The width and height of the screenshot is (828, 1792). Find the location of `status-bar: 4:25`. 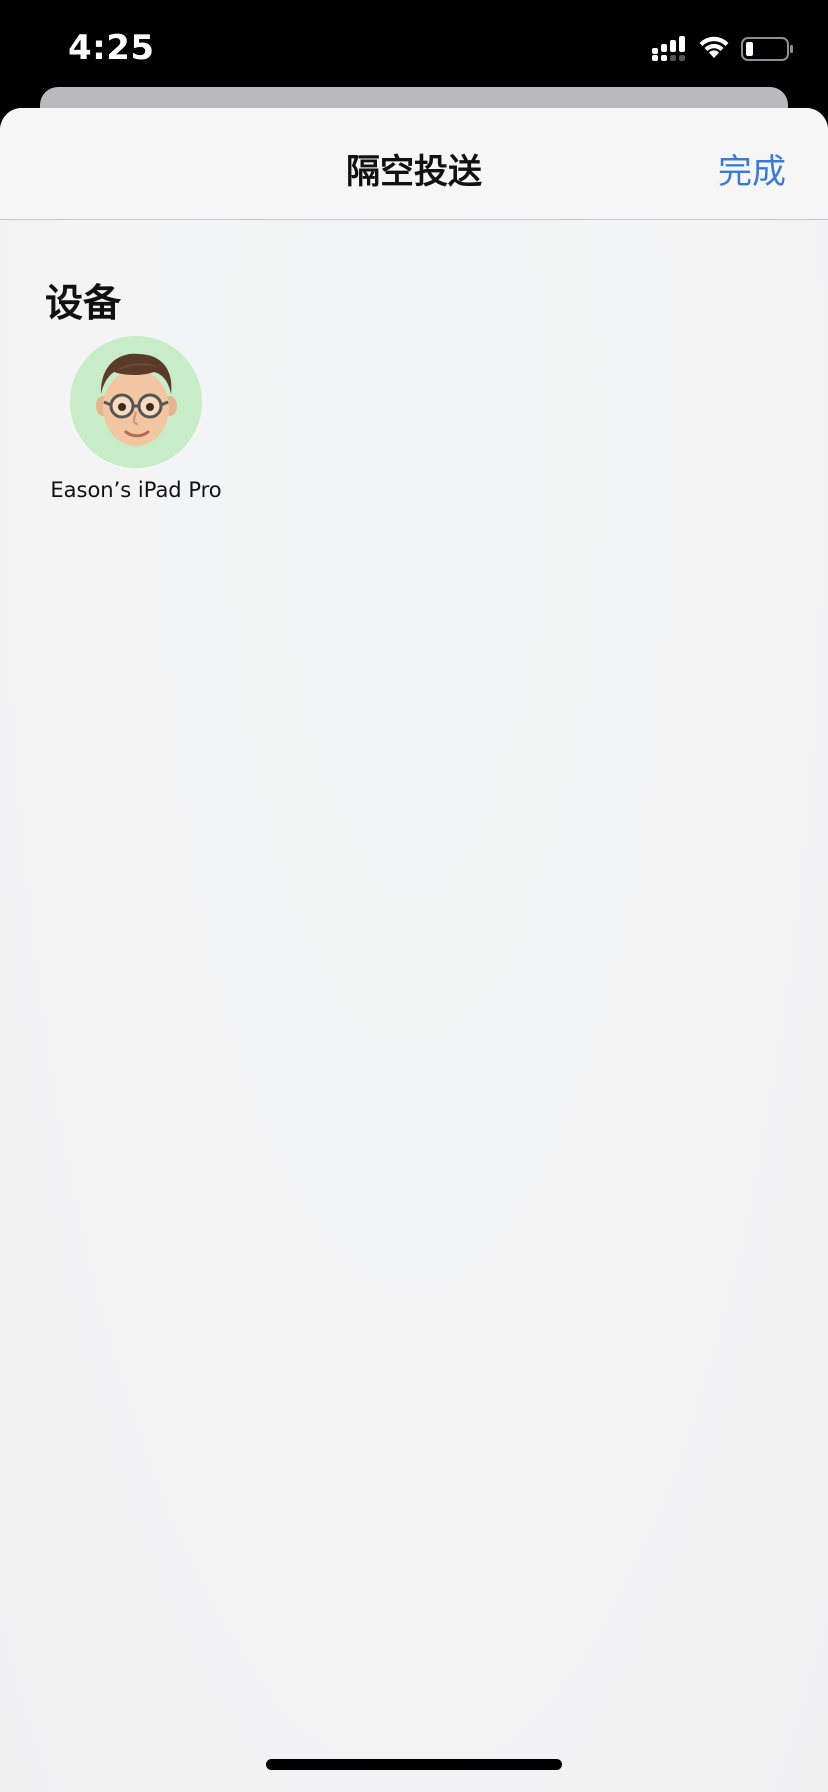

status-bar: 4:25 is located at coordinates (414, 50).